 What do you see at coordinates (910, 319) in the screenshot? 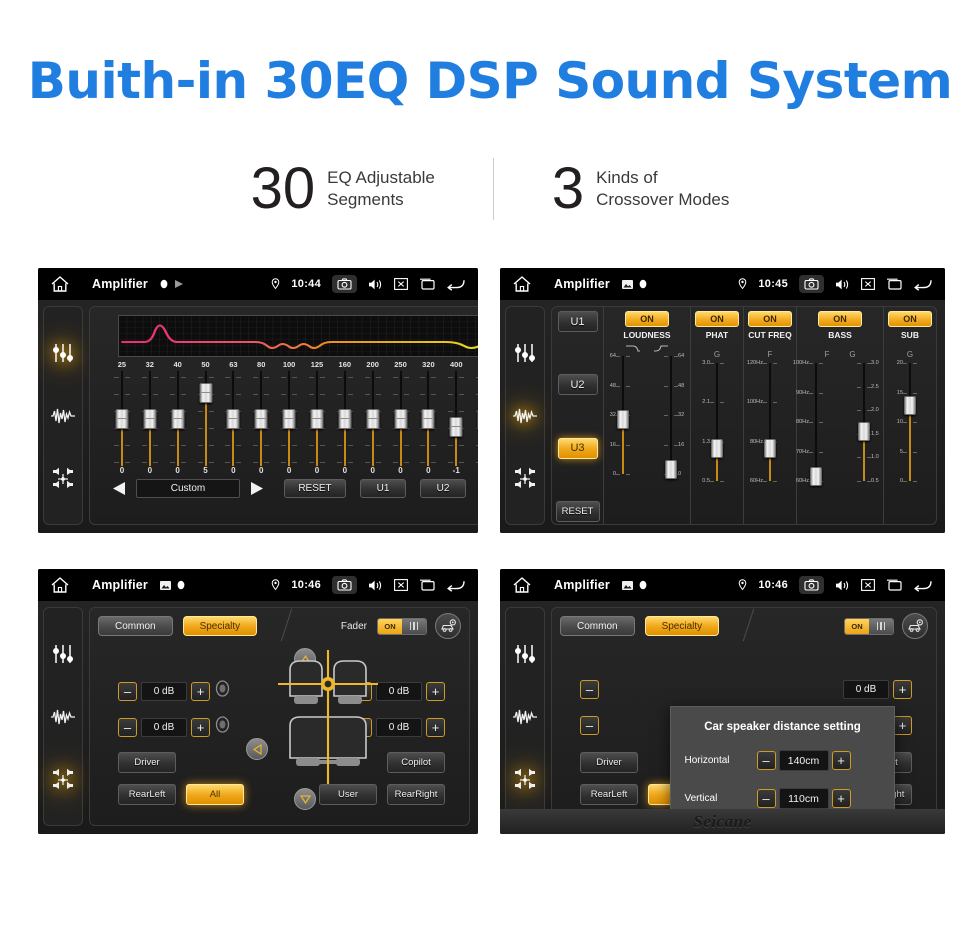
I see `toggle-sub: ON` at bounding box center [910, 319].